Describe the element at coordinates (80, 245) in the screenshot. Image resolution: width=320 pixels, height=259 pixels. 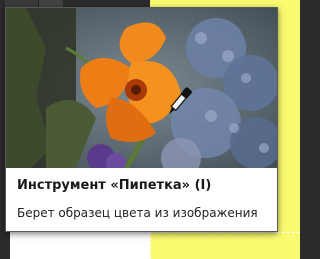
I see `canvas-white-area` at that location.